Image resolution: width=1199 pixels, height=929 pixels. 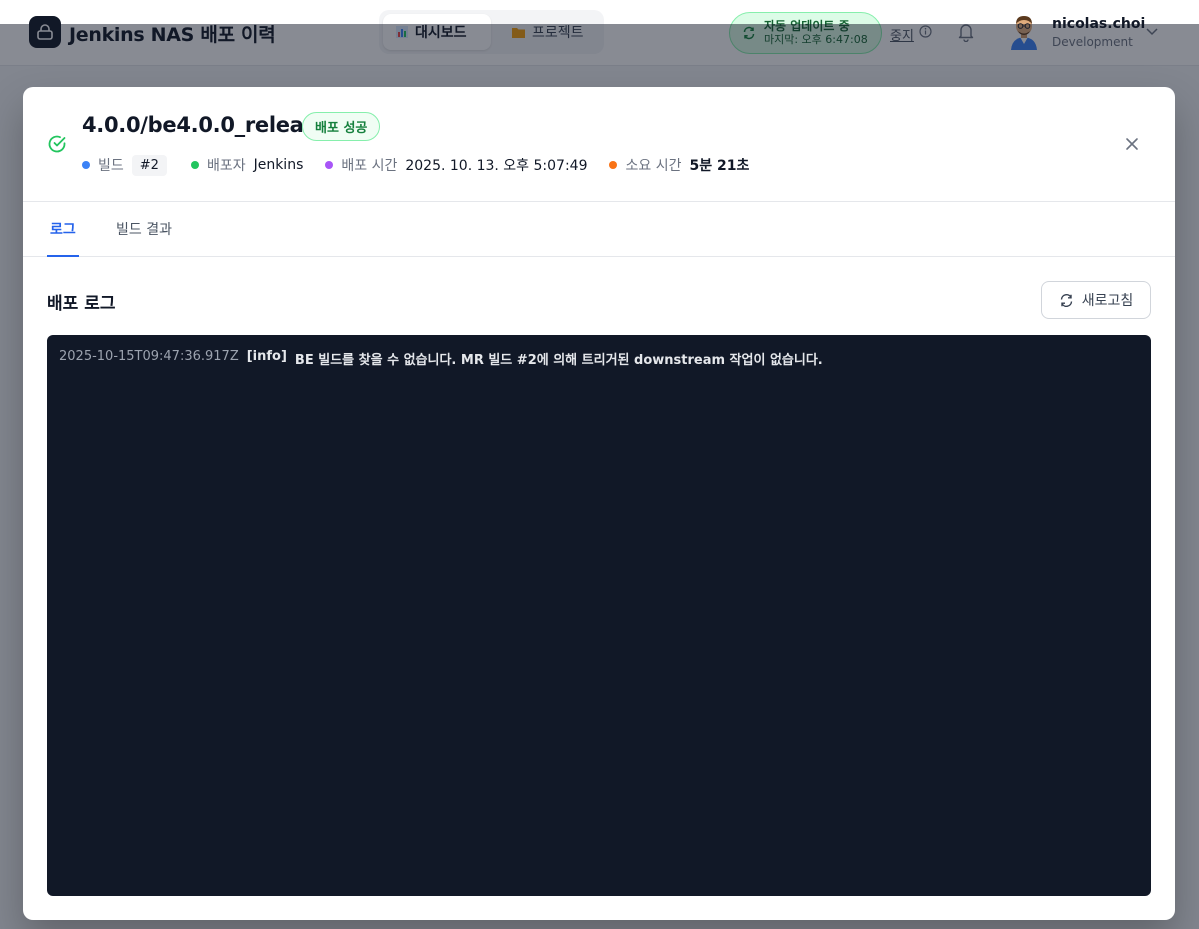 I want to click on refresh-label: 새로고침, so click(x=1107, y=301).